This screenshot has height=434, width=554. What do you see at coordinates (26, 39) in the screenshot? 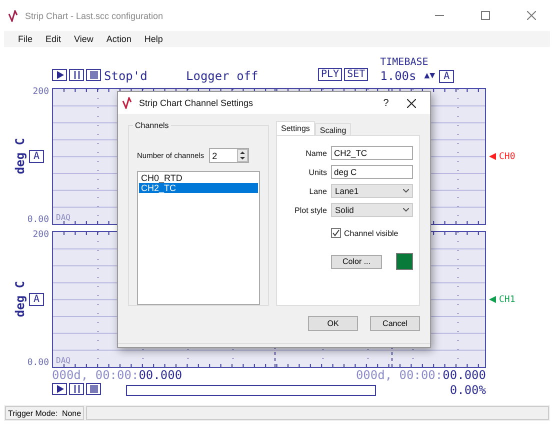
I see `menu-item: File` at bounding box center [26, 39].